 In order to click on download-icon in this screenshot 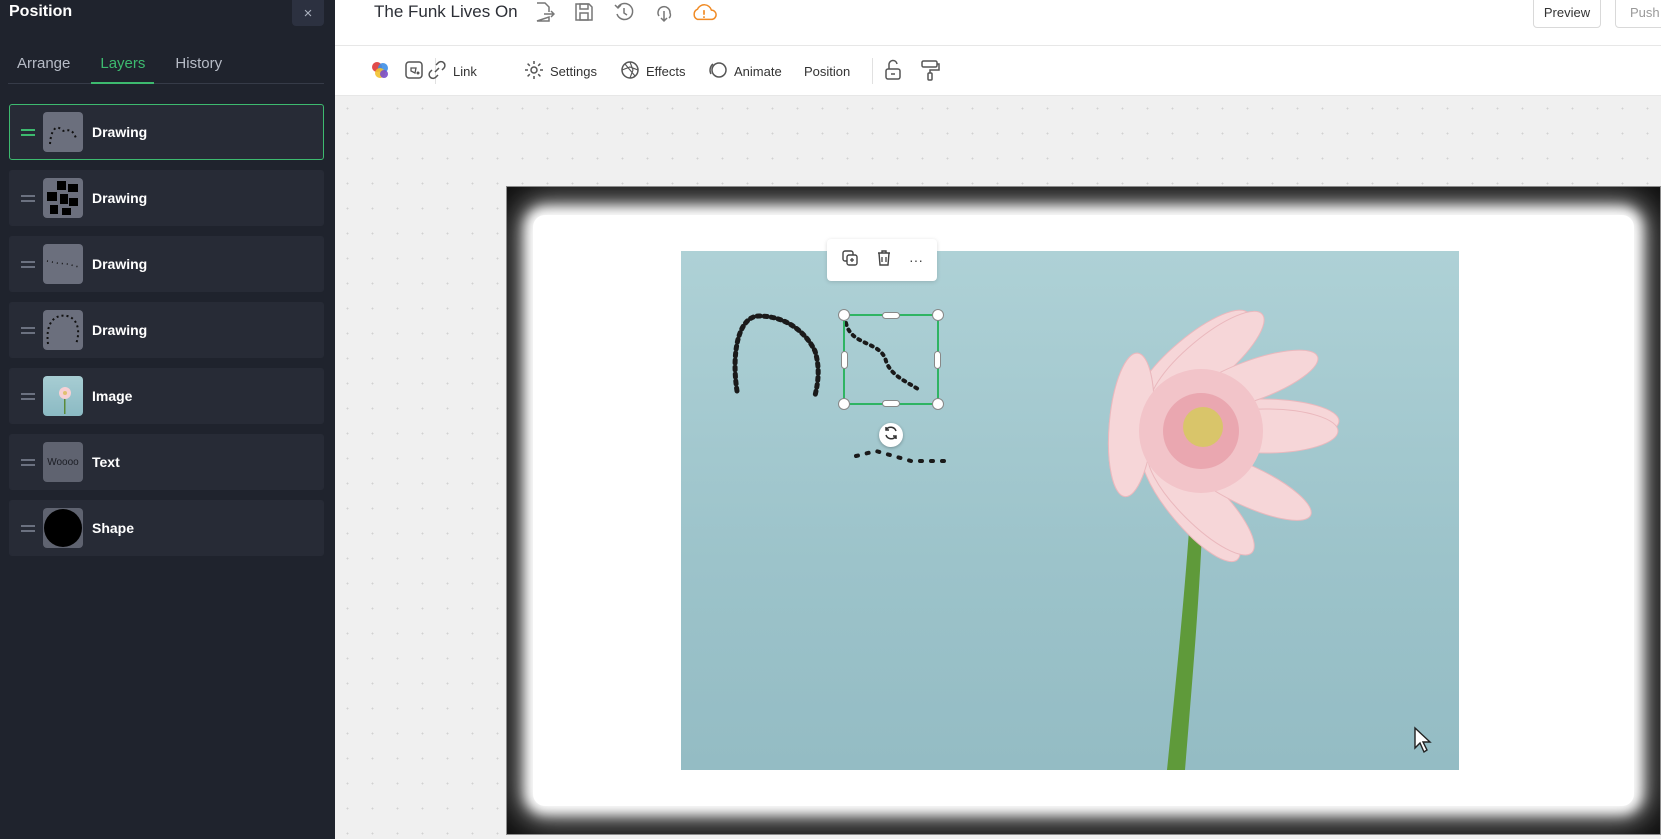, I will do `click(664, 12)`.